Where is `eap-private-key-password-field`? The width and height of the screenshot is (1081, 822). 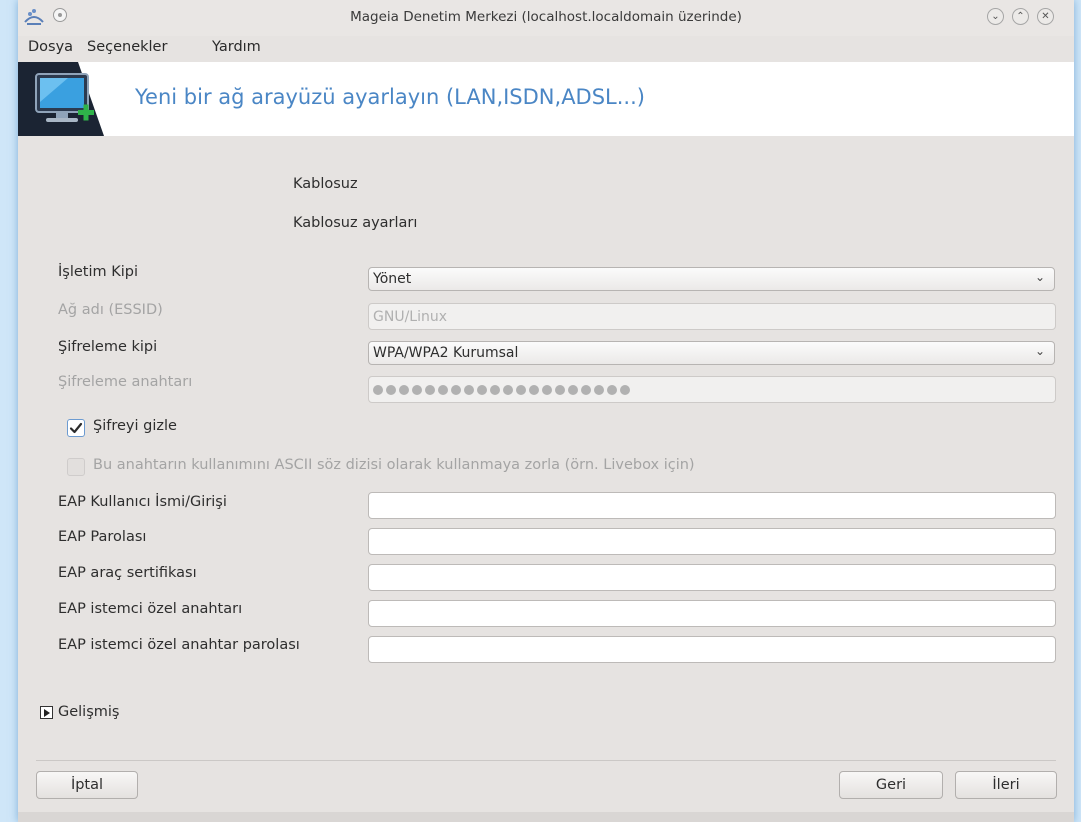 eap-private-key-password-field is located at coordinates (712, 649).